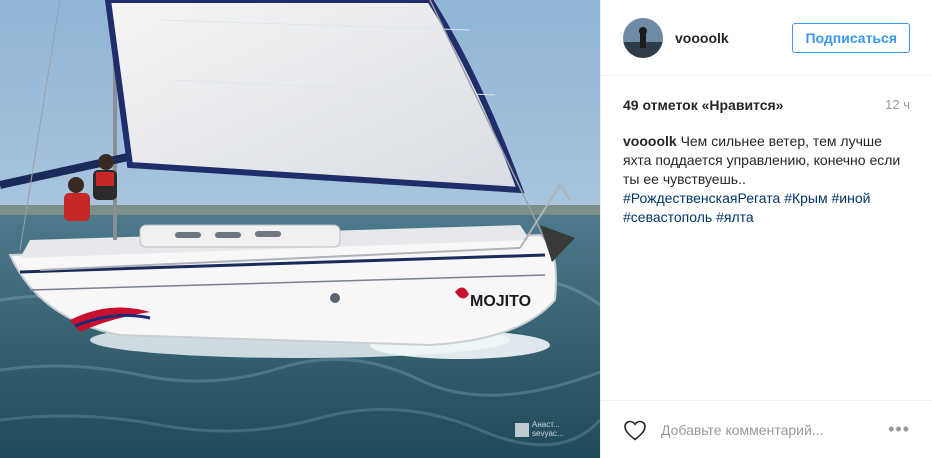  What do you see at coordinates (774, 429) in the screenshot?
I see `comment-input` at bounding box center [774, 429].